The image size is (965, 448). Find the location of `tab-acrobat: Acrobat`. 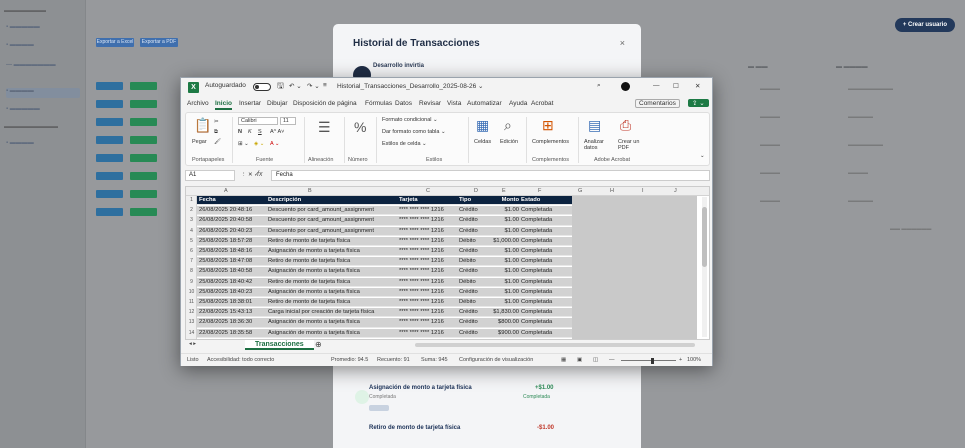

tab-acrobat: Acrobat is located at coordinates (542, 103).